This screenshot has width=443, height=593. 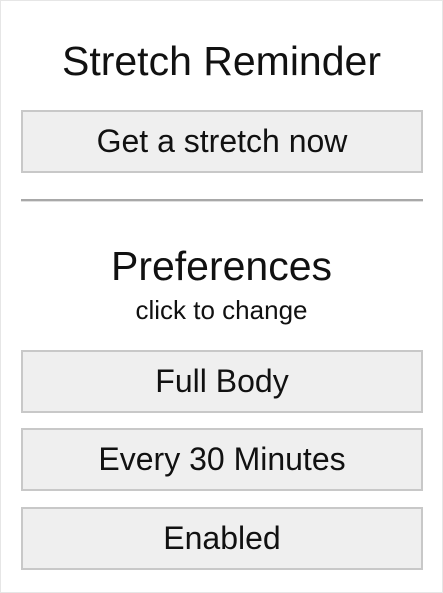 What do you see at coordinates (221, 310) in the screenshot?
I see `preferences-hint: click to change` at bounding box center [221, 310].